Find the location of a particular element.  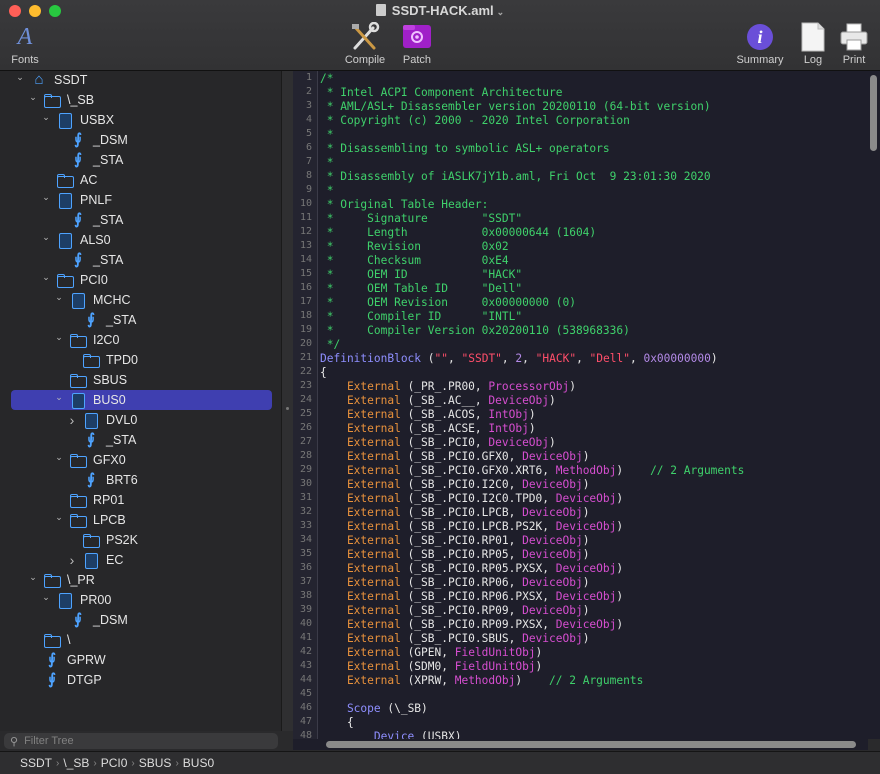

breadcrumb-item: BUS0 is located at coordinates (198, 763).